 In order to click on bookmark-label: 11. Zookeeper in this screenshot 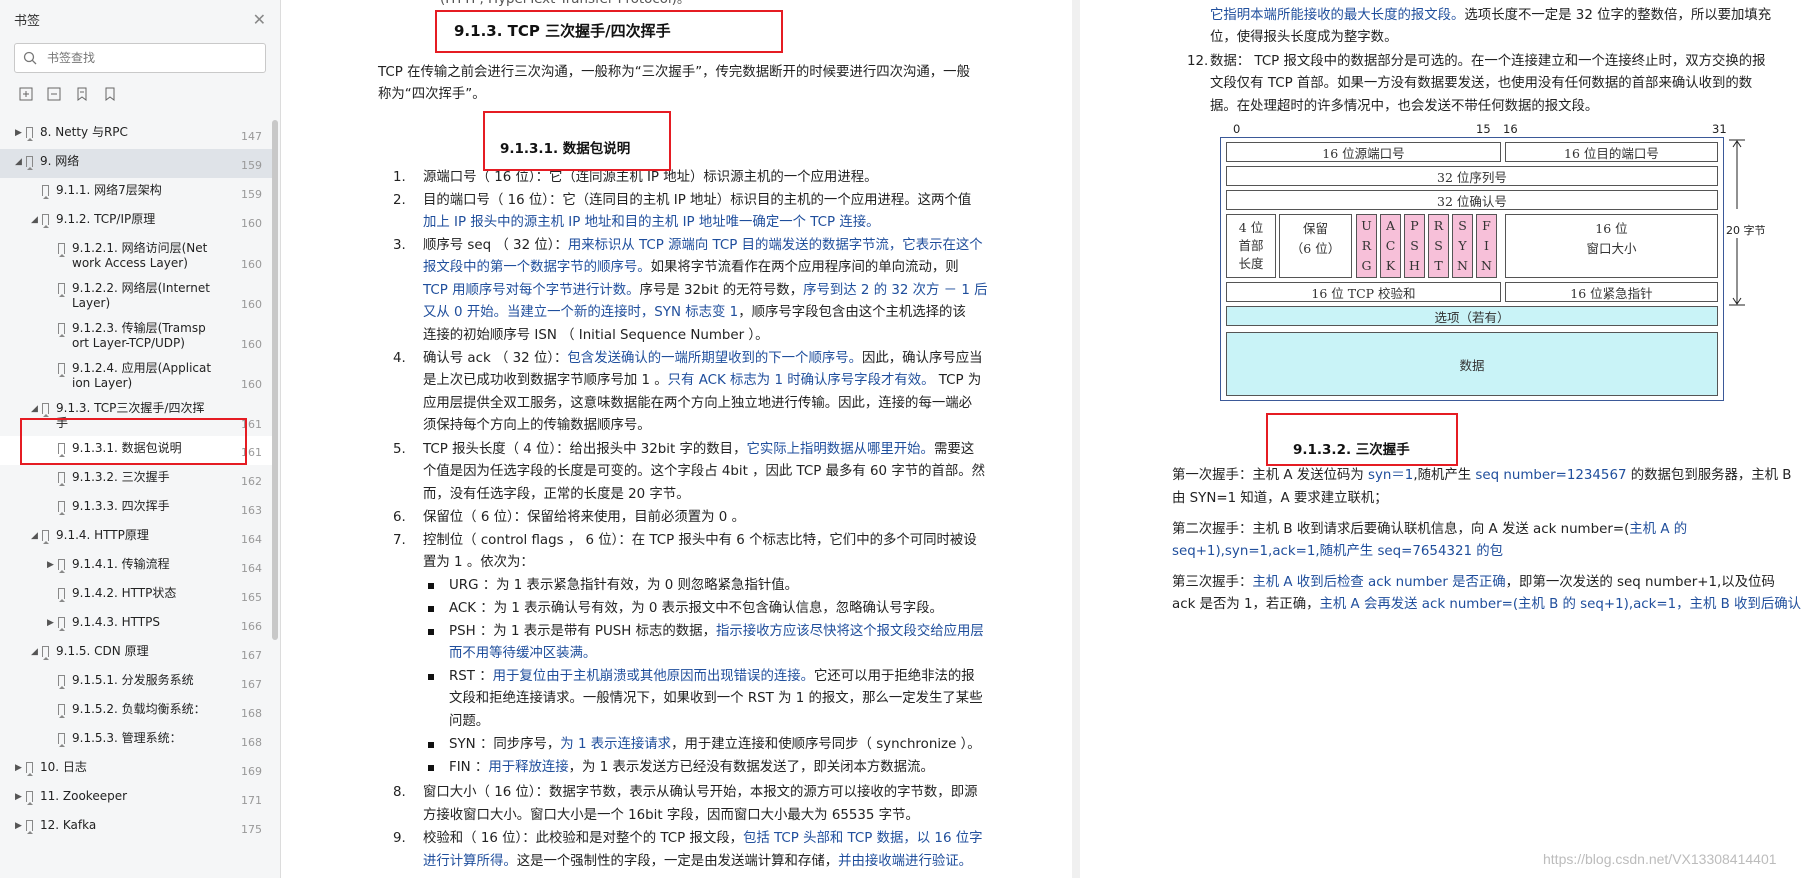, I will do `click(84, 796)`.